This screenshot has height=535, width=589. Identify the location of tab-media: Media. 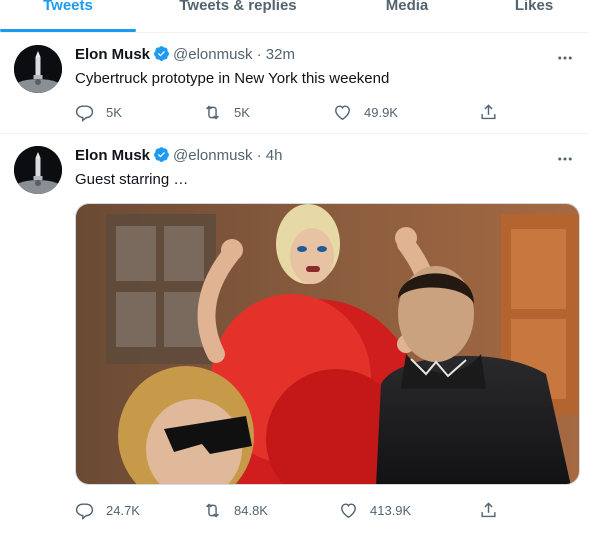
(407, 16).